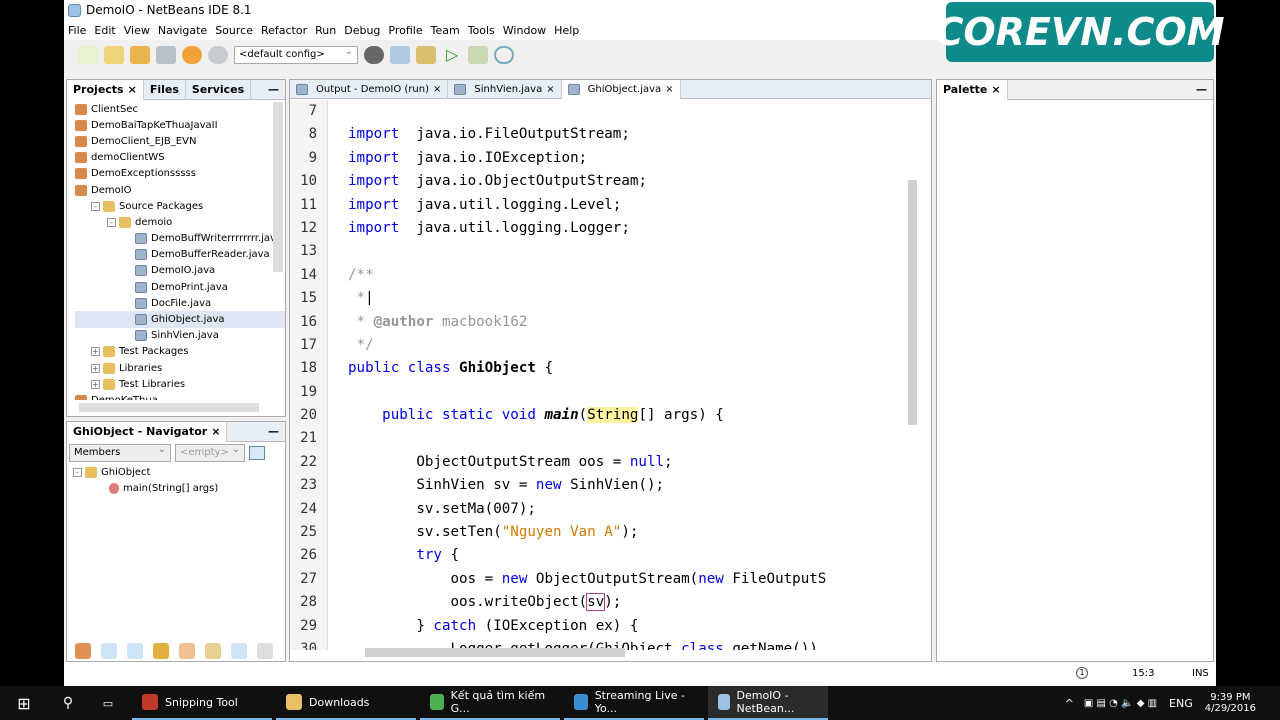 The image size is (1280, 720). Describe the element at coordinates (219, 89) in the screenshot. I see `tab-services: Services` at that location.